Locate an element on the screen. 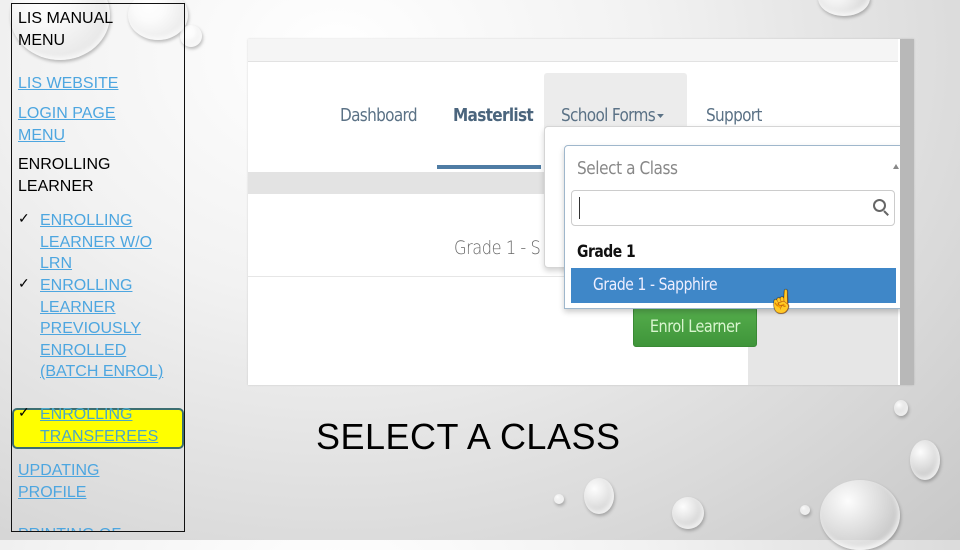 The height and width of the screenshot is (550, 960). nav-school-forms-label: School Forms is located at coordinates (608, 115).